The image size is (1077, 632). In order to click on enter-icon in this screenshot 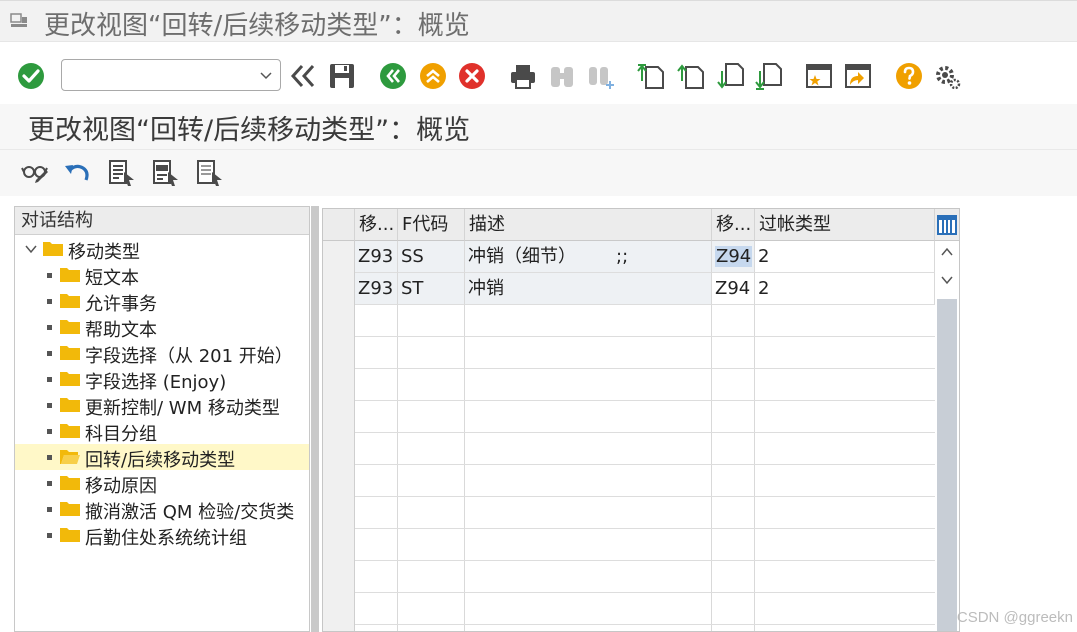, I will do `click(31, 76)`.